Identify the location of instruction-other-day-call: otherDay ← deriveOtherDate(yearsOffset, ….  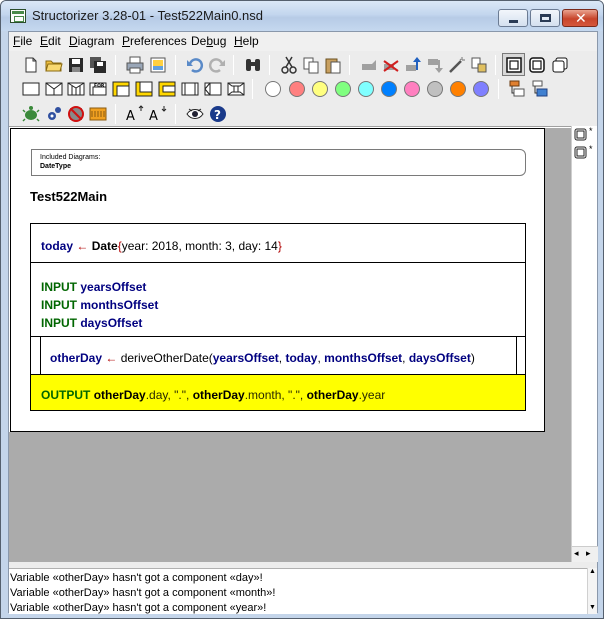
(278, 355).